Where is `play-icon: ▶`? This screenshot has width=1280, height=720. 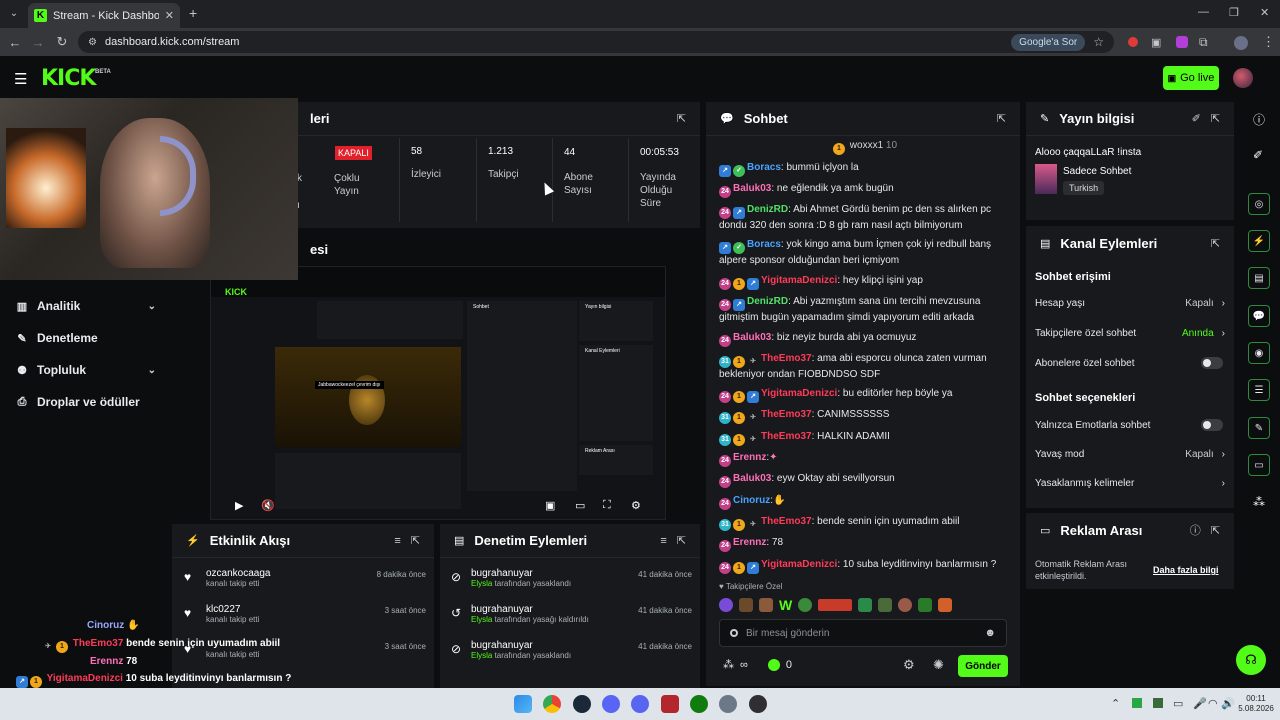 play-icon: ▶ is located at coordinates (239, 505).